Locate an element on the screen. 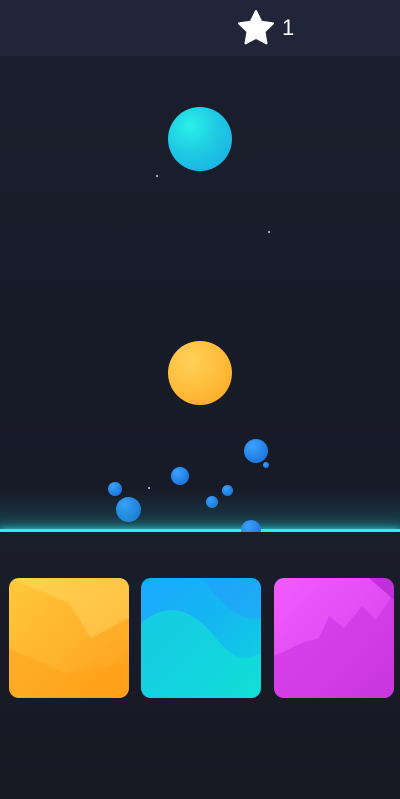  score-value: 1 is located at coordinates (288, 27).